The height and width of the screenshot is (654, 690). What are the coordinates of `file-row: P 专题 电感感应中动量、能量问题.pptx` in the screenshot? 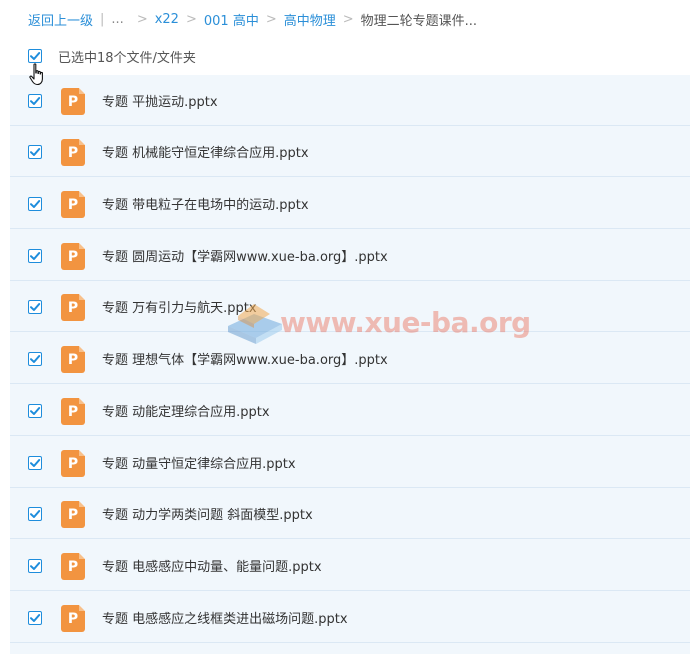 It's located at (350, 565).